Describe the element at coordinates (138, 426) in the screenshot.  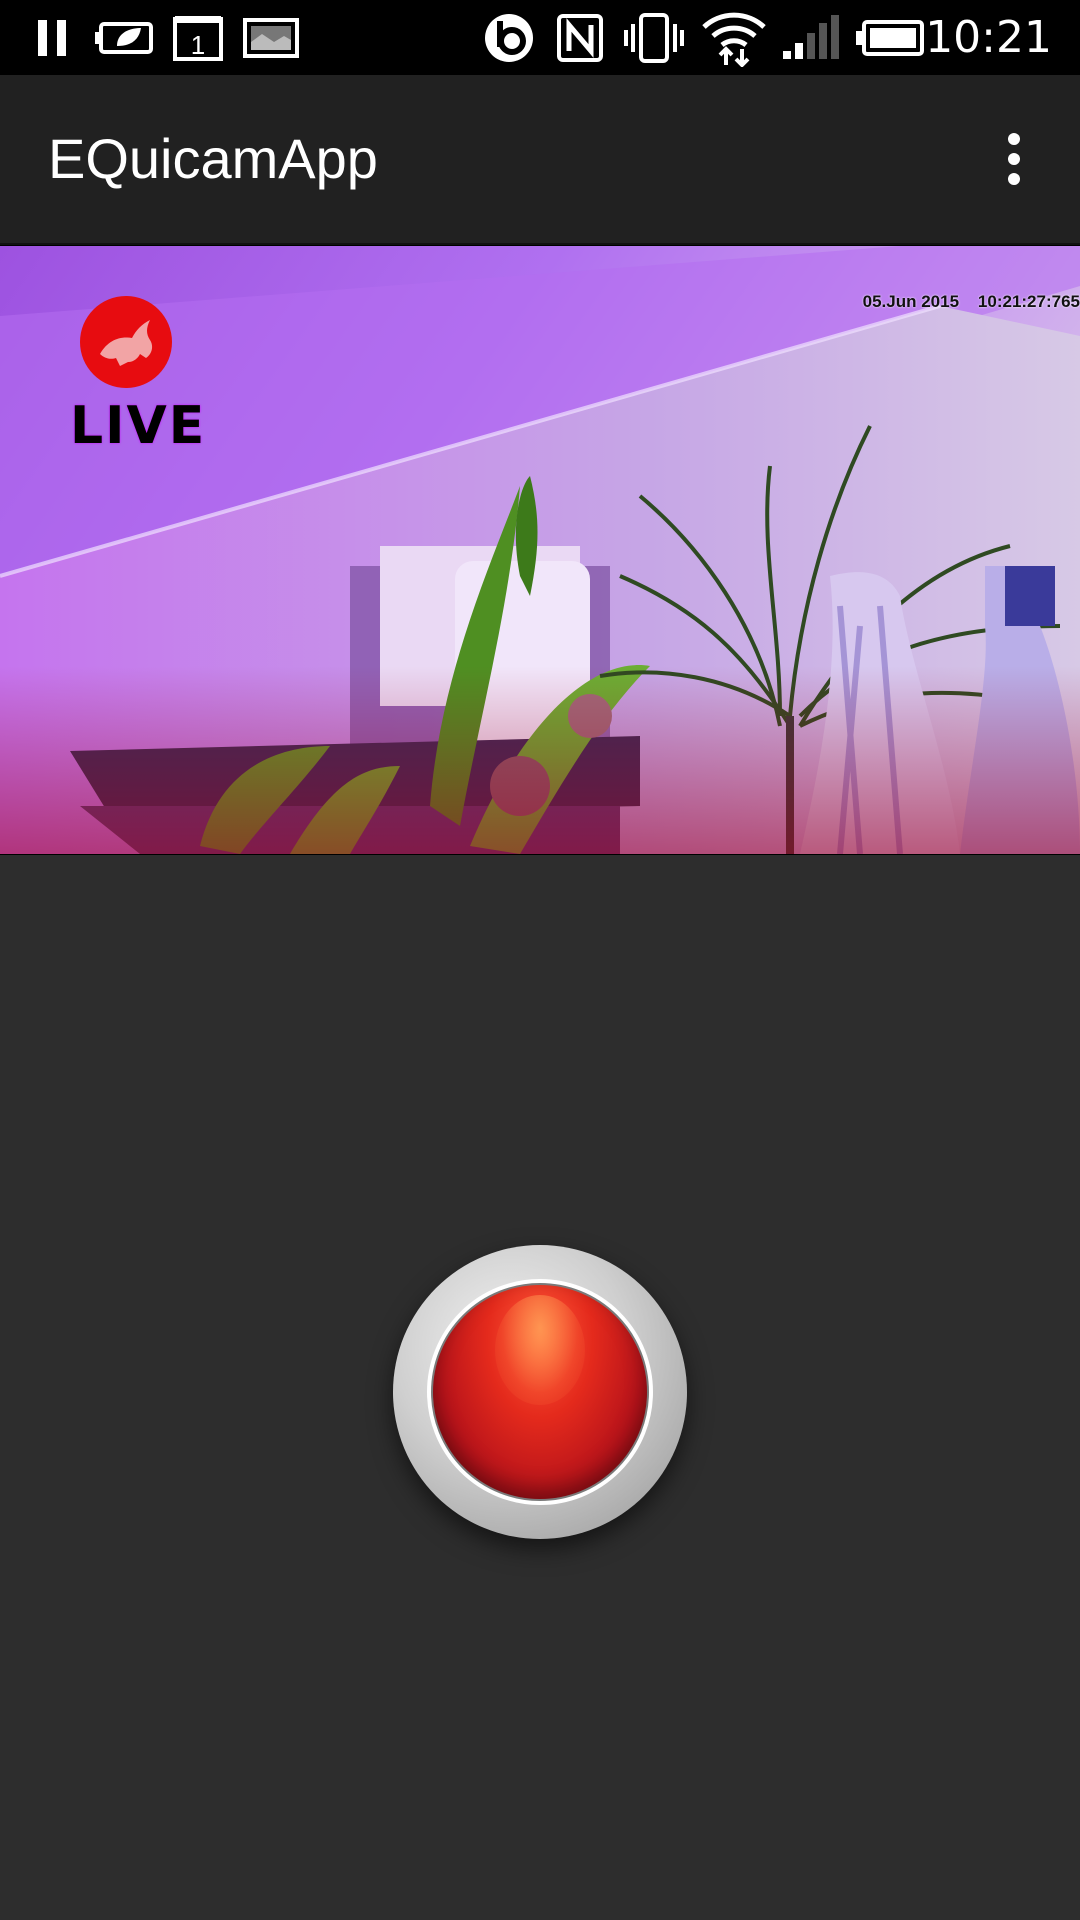
I see `live-label: LIVE` at that location.